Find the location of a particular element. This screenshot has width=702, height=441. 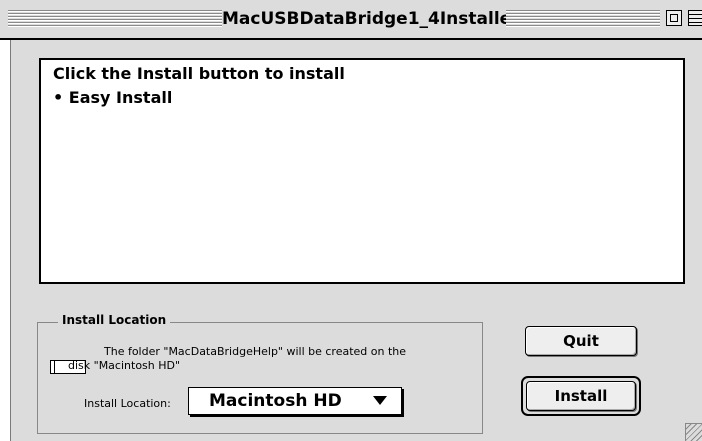

popup-selected-value: Macintosh HD is located at coordinates (275, 401).